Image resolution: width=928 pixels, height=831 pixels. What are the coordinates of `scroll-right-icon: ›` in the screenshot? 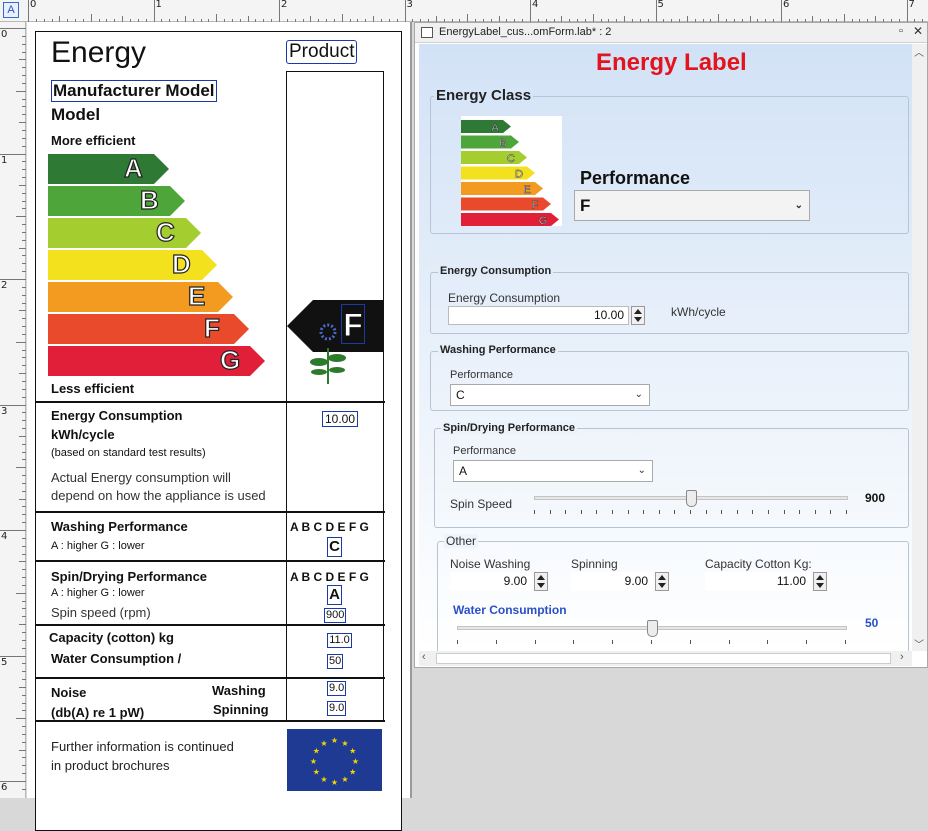 It's located at (902, 657).